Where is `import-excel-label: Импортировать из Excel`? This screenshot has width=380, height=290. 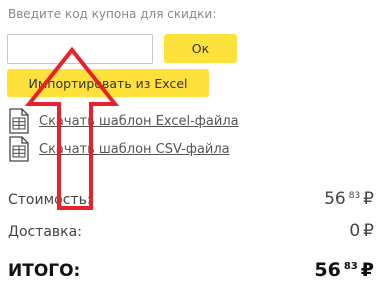
import-excel-label: Импортировать из Excel is located at coordinates (108, 83).